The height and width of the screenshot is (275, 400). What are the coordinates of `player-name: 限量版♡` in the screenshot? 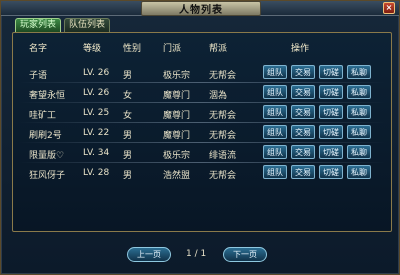 It's located at (47, 156).